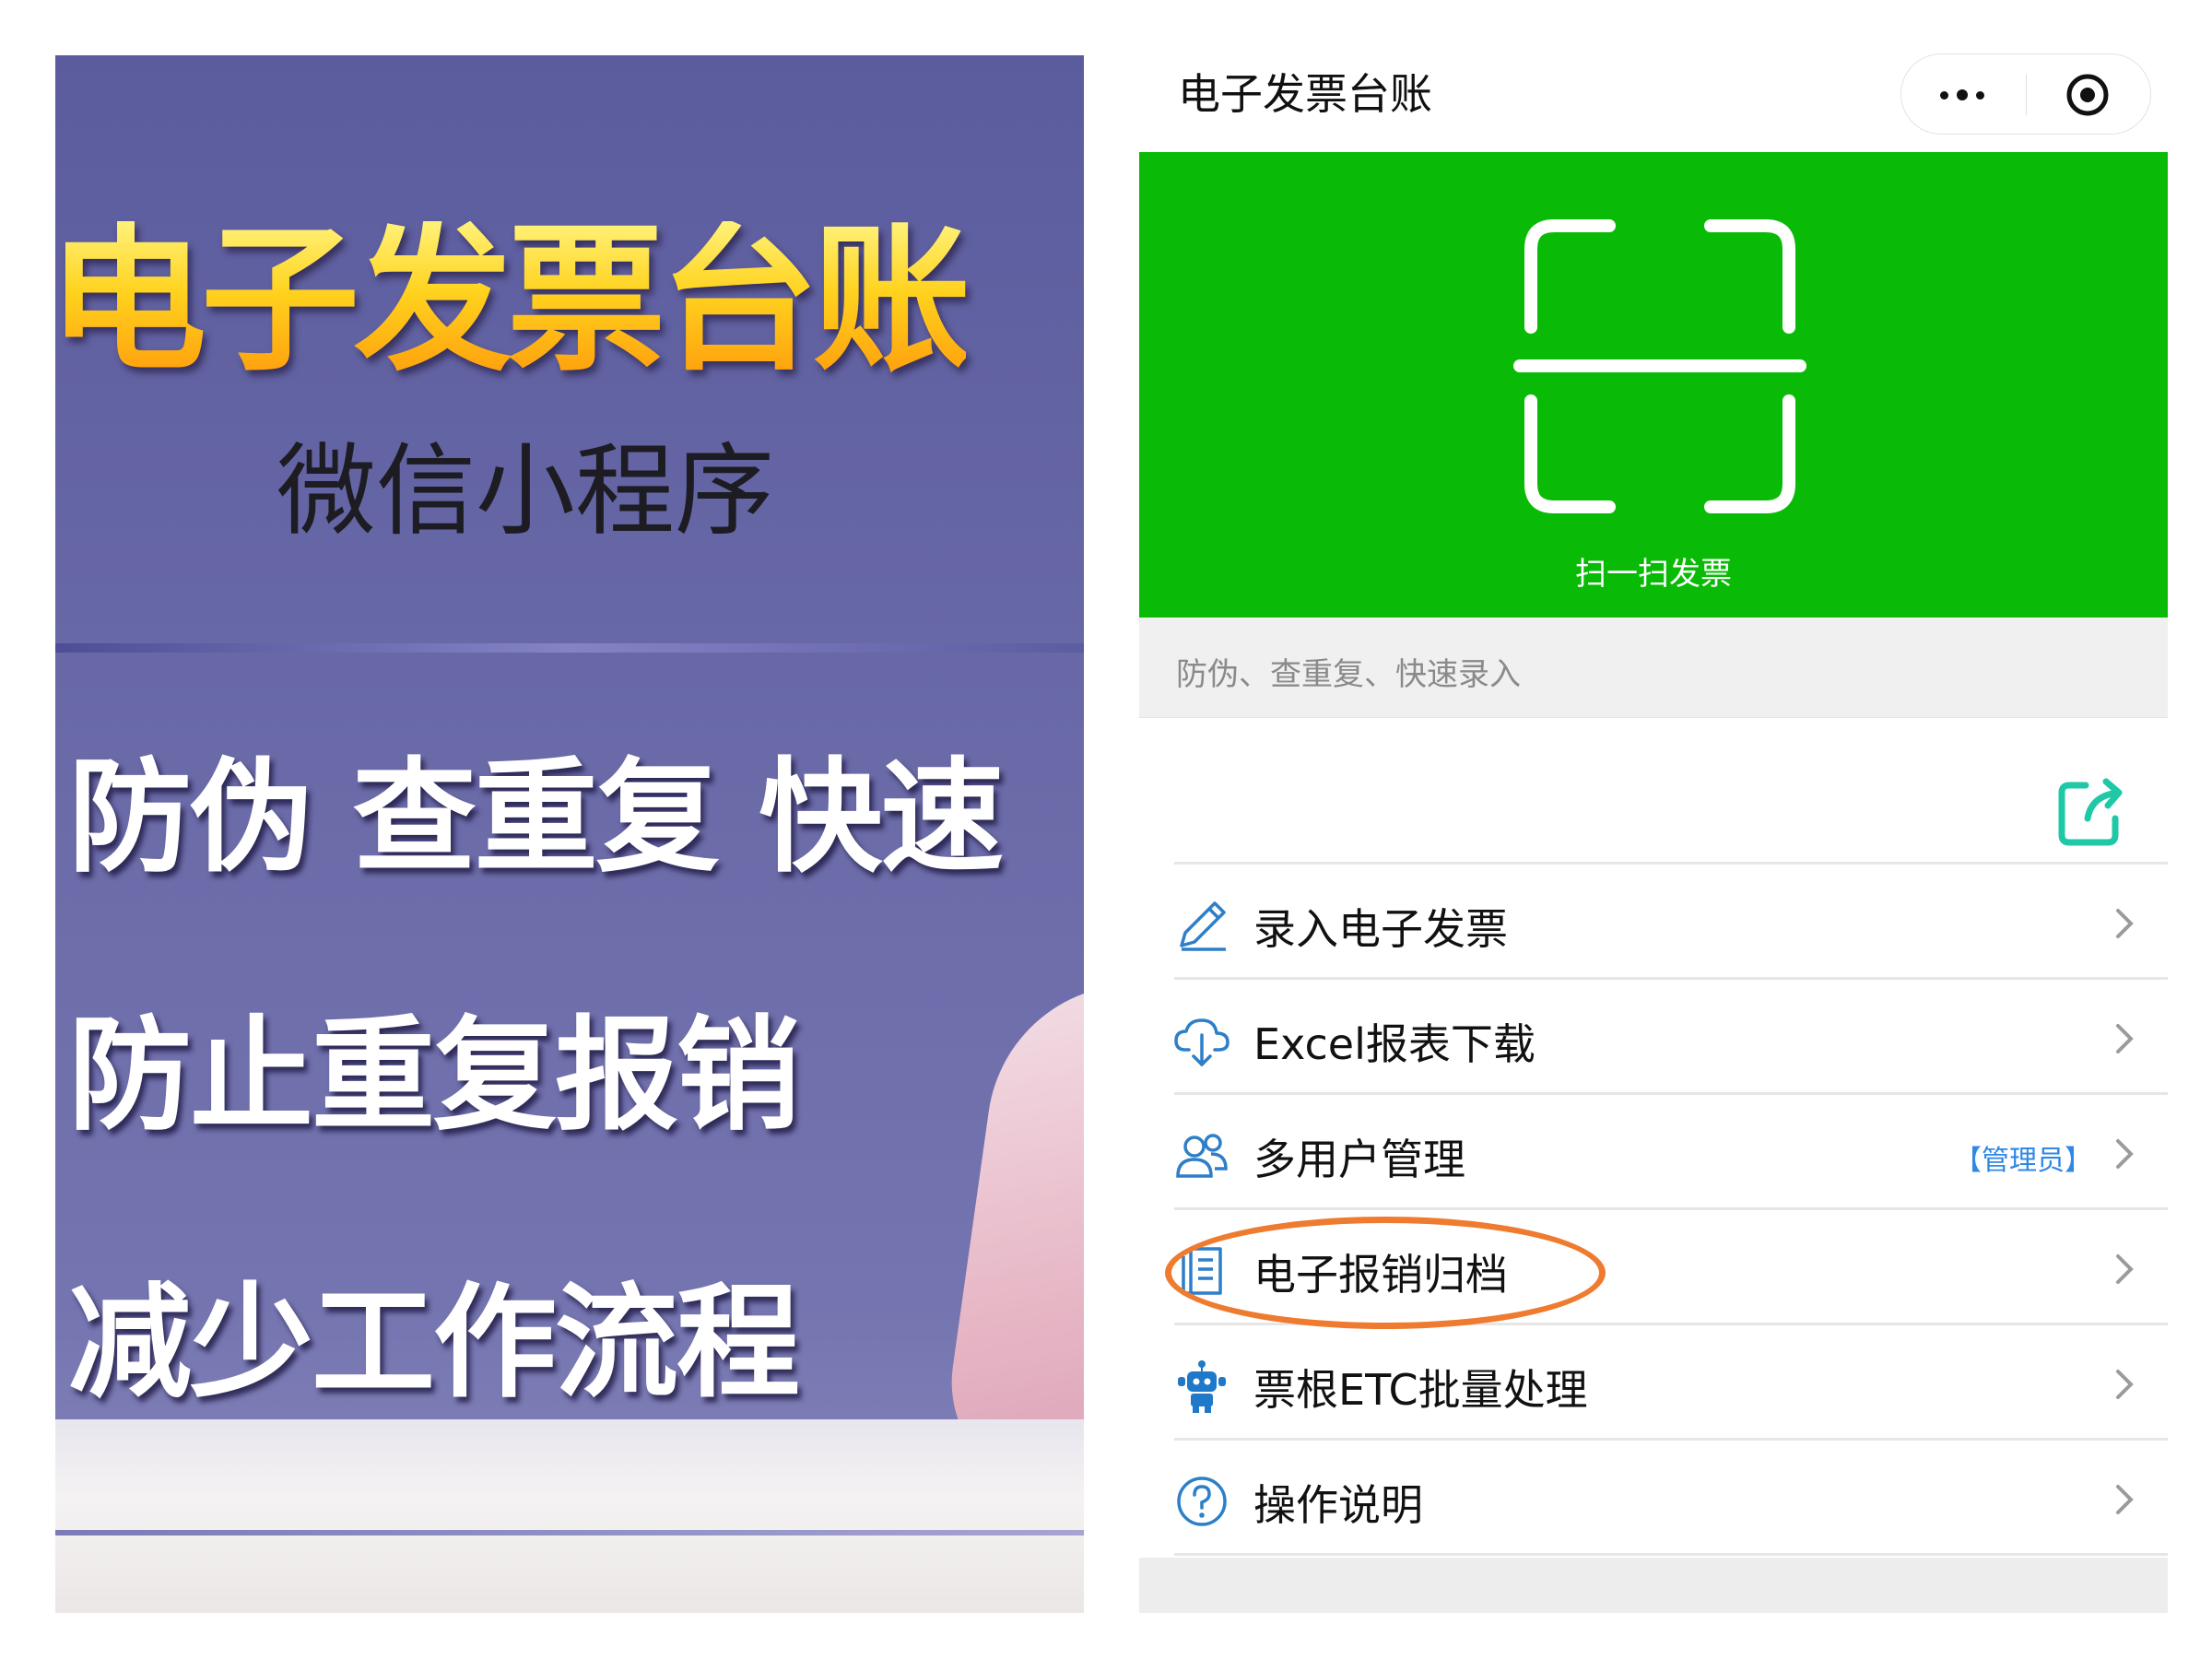 The height and width of the screenshot is (1659, 2212). What do you see at coordinates (1964, 94) in the screenshot?
I see `more-dots-icon` at bounding box center [1964, 94].